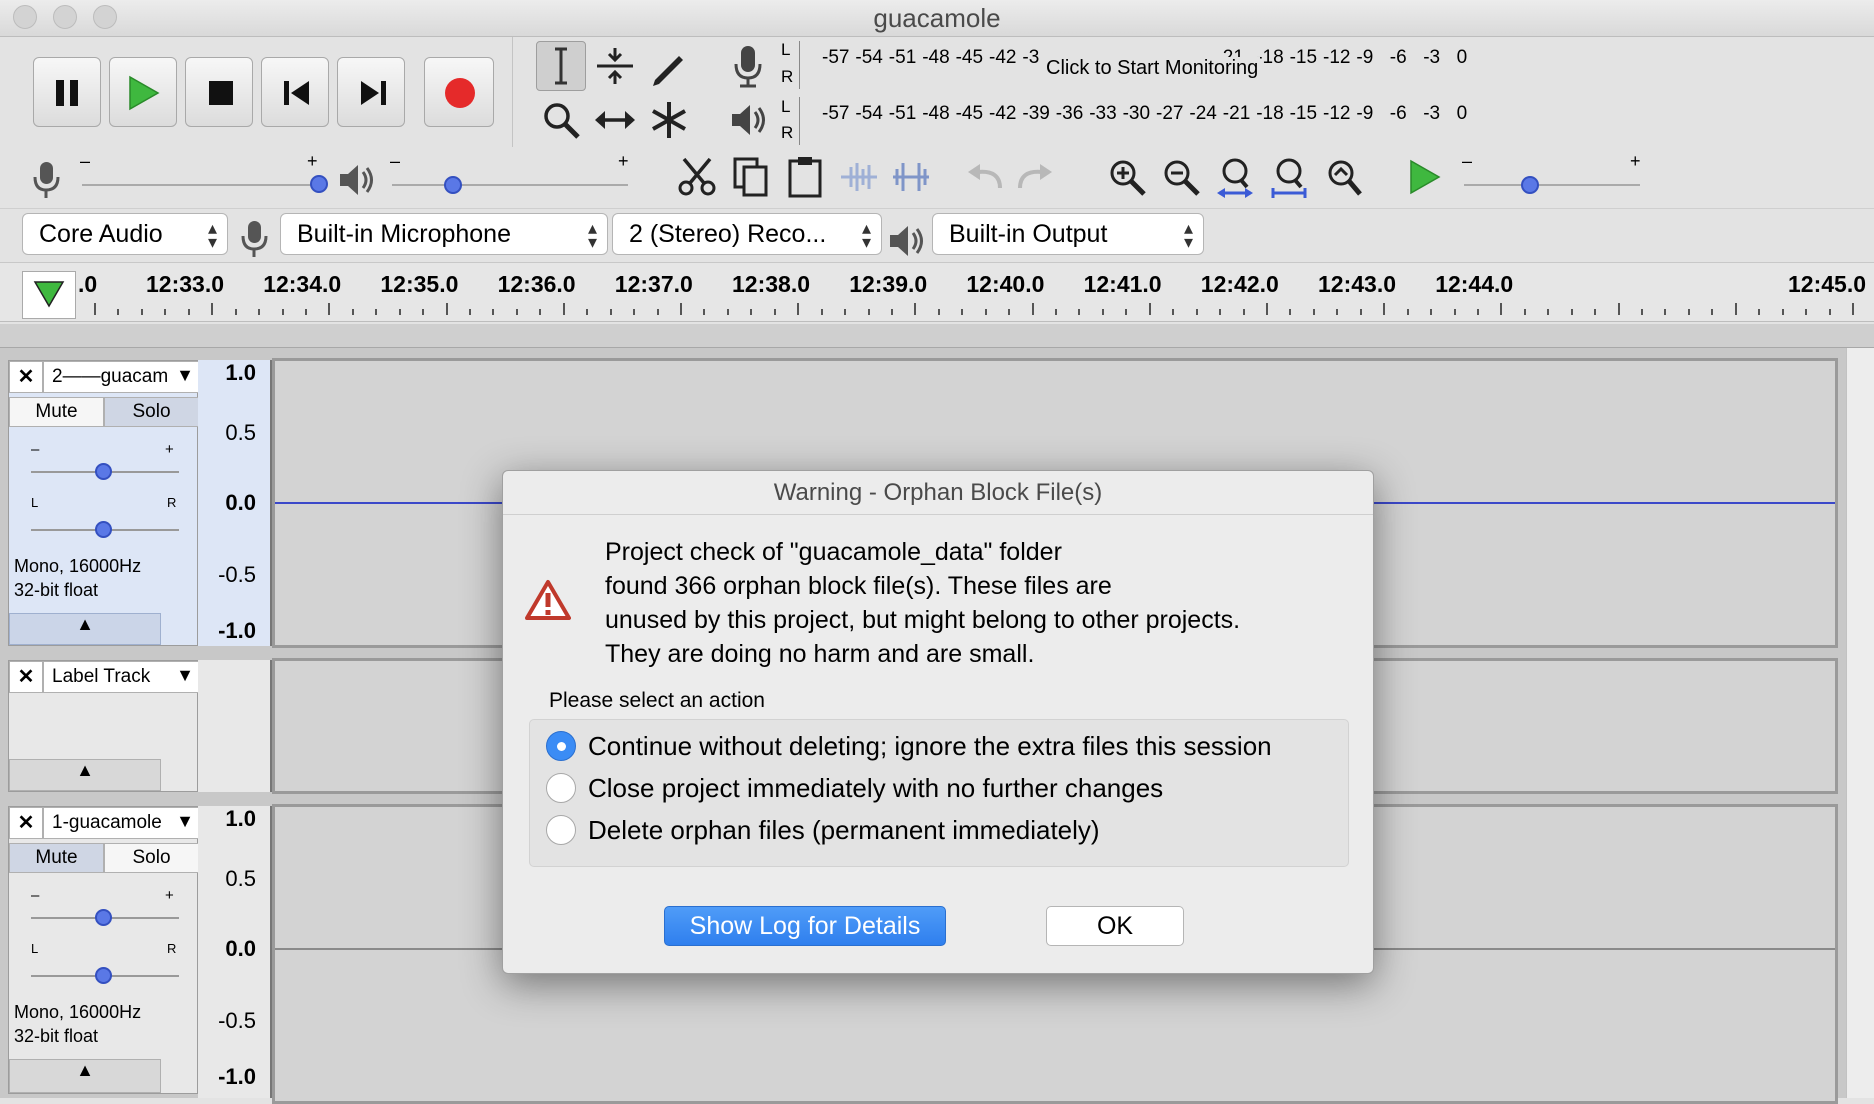 This screenshot has height=1104, width=1874. I want to click on playback-volume-thumb, so click(453, 185).